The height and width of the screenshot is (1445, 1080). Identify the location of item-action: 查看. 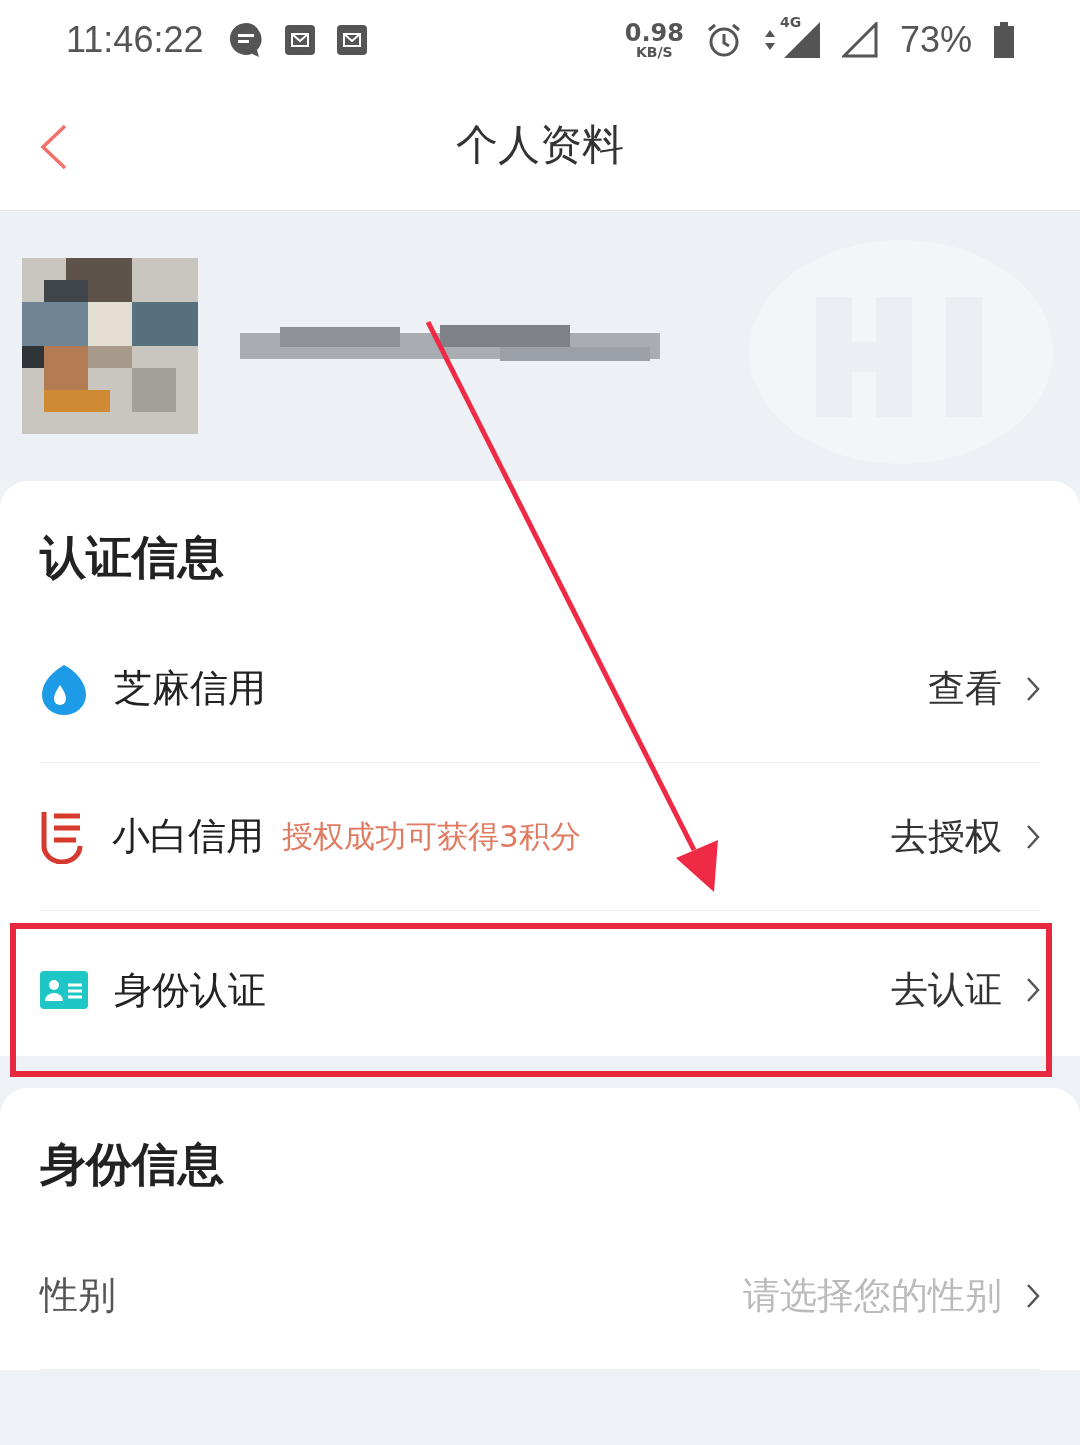
(965, 688).